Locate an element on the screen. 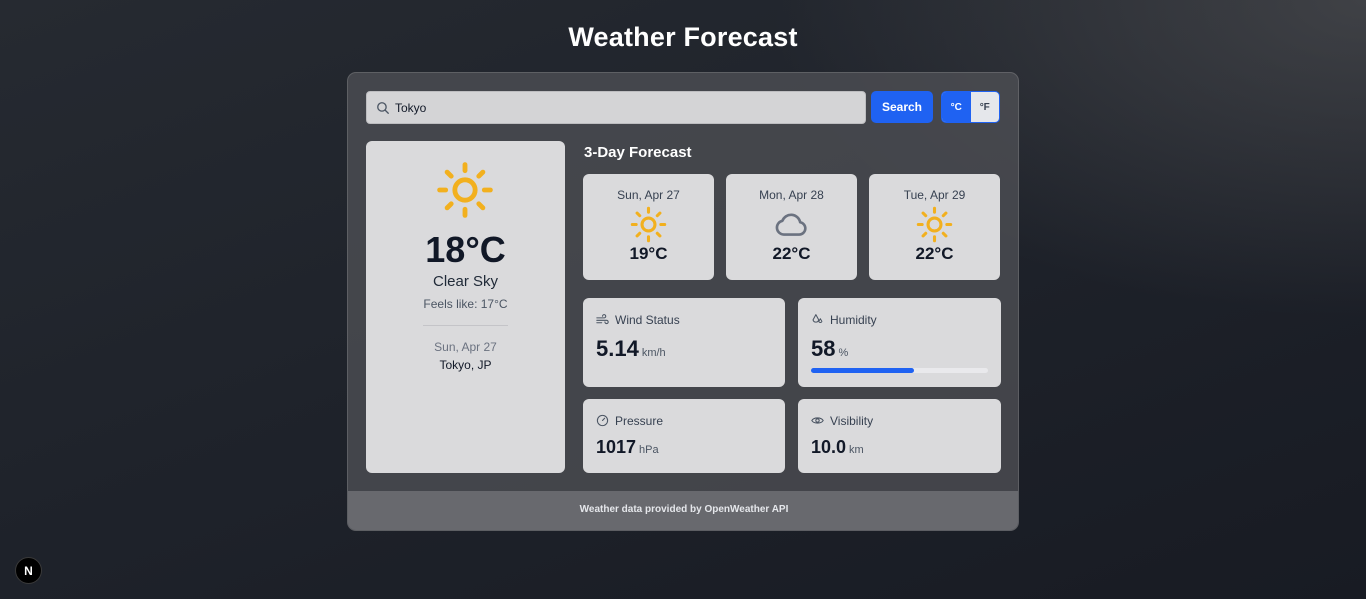 The image size is (1366, 599). stat-label: Humidity is located at coordinates (853, 320).